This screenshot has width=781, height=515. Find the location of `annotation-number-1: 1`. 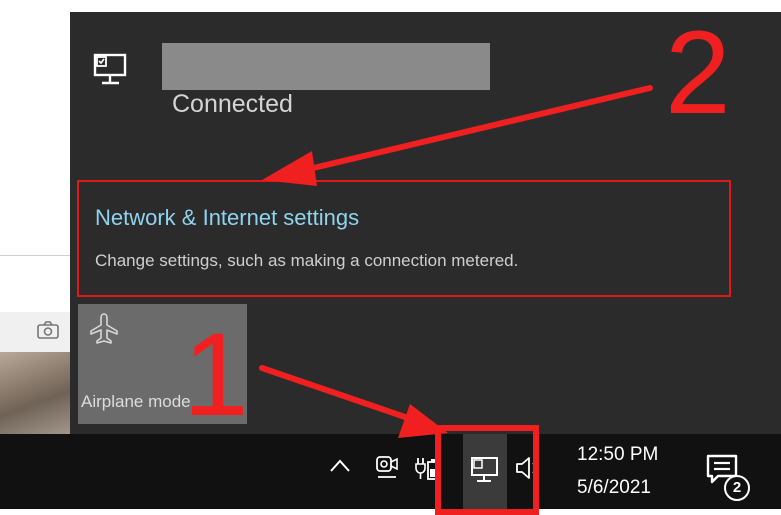

annotation-number-1: 1 is located at coordinates (216, 375).